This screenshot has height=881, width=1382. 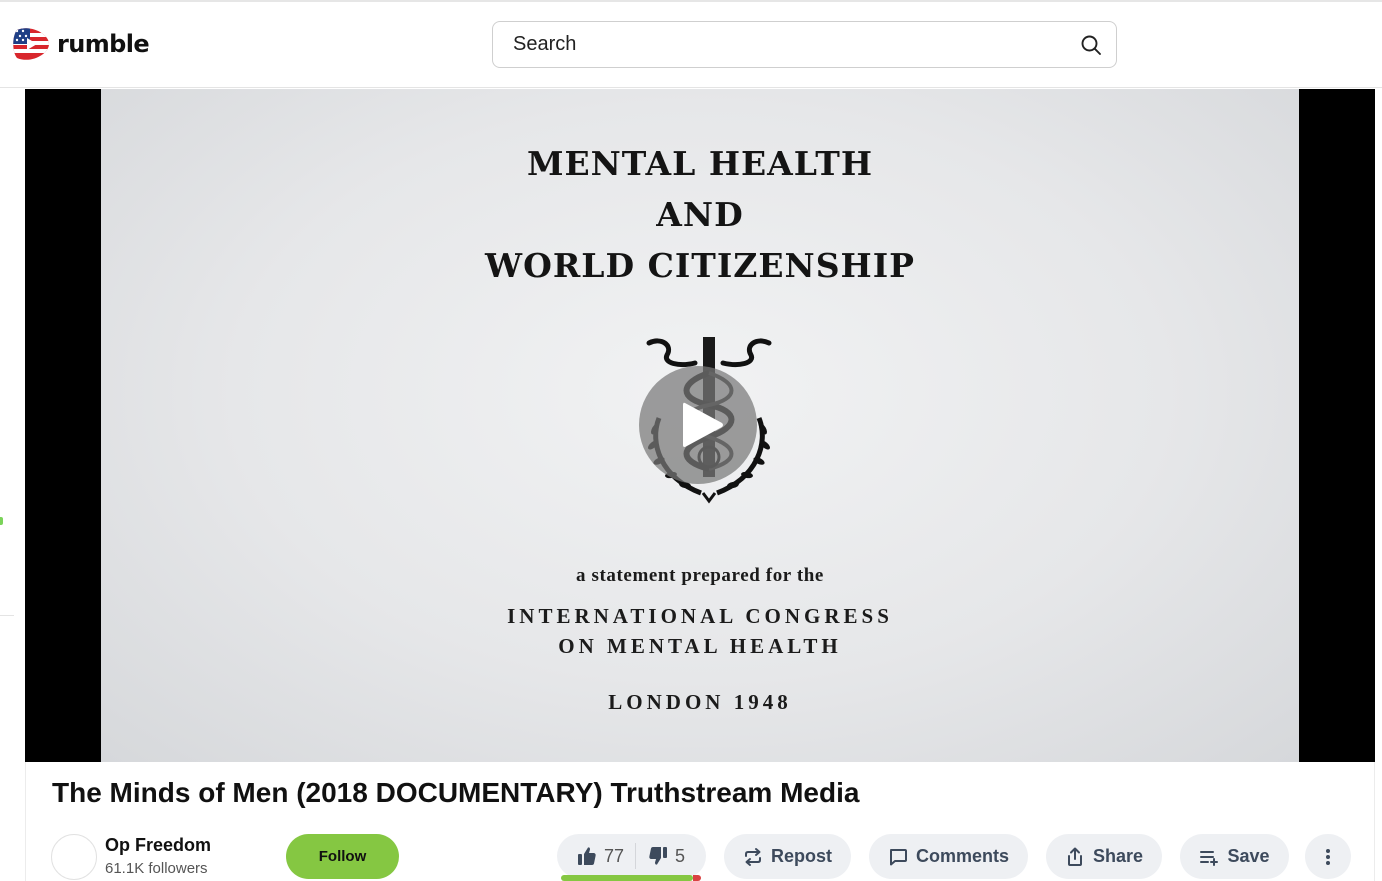 What do you see at coordinates (962, 856) in the screenshot?
I see `comments-label: Comments` at bounding box center [962, 856].